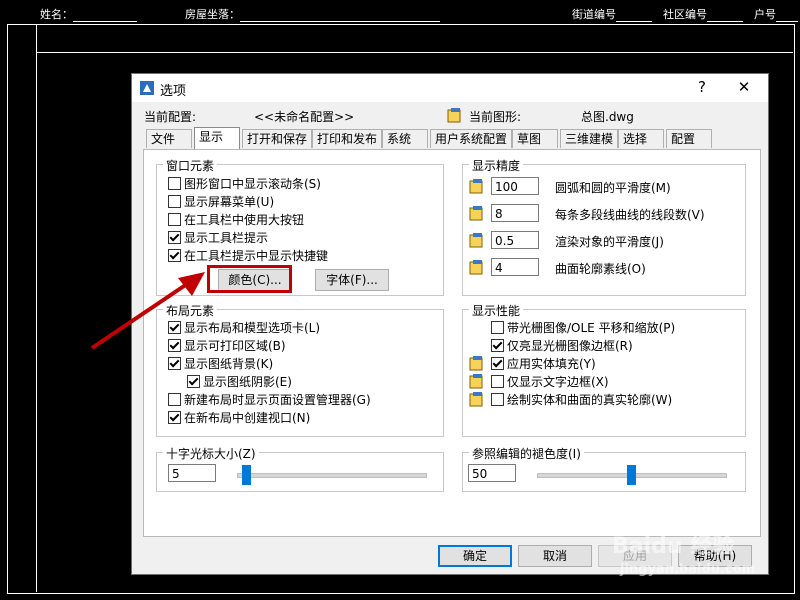  Describe the element at coordinates (217, 138) in the screenshot. I see `tab-display: 显示` at that location.